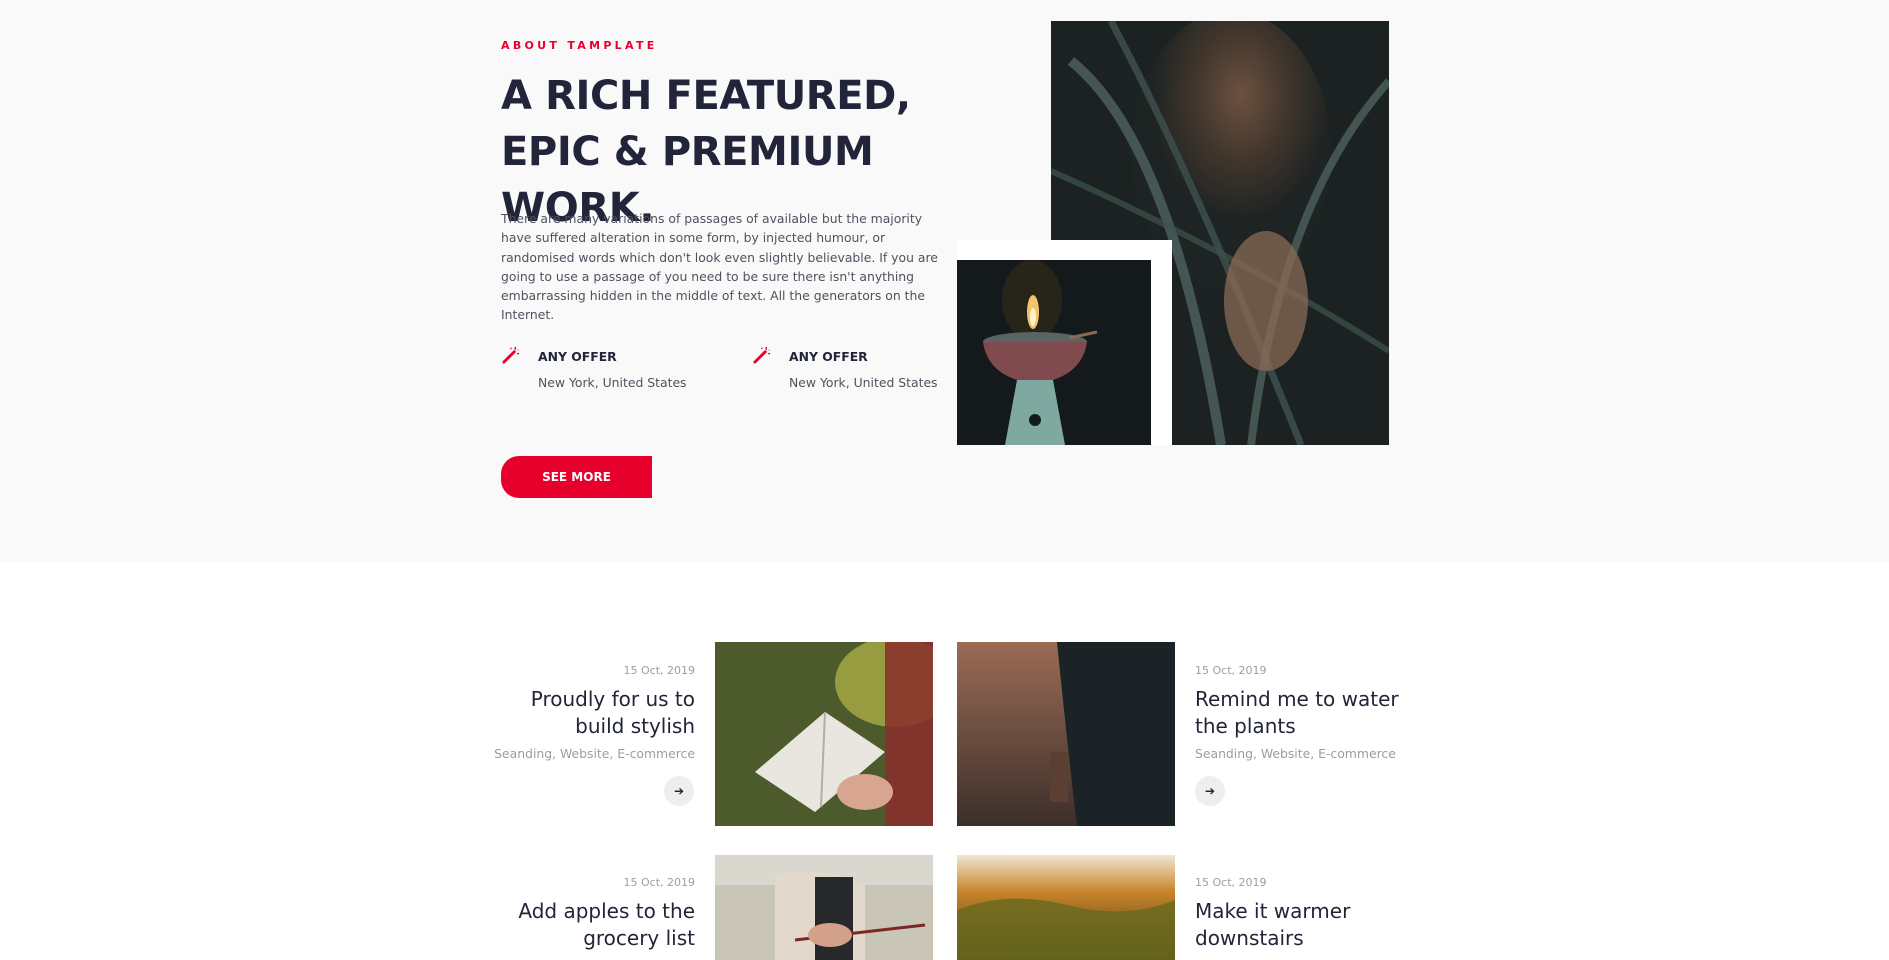  I want to click on post-item: 15 Oct, 2019 Make it warmer downstairs, so click(1300, 914).